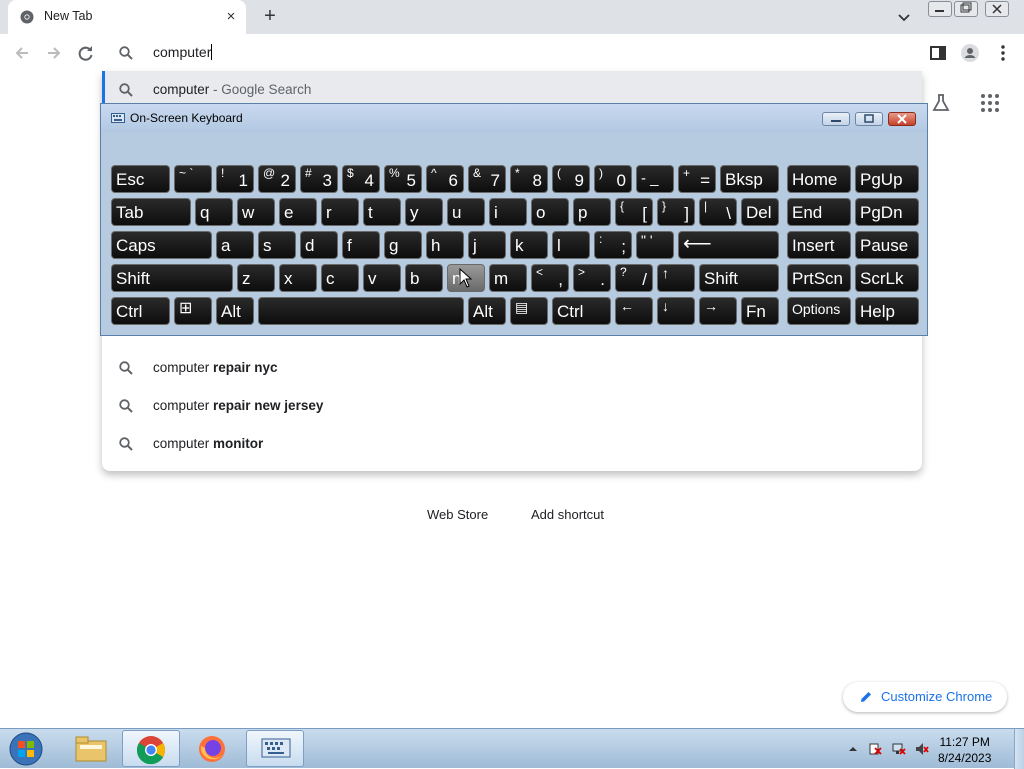 This screenshot has height=769, width=1024. Describe the element at coordinates (925, 697) in the screenshot. I see `customize-chrome-button: Customize Chrome` at that location.